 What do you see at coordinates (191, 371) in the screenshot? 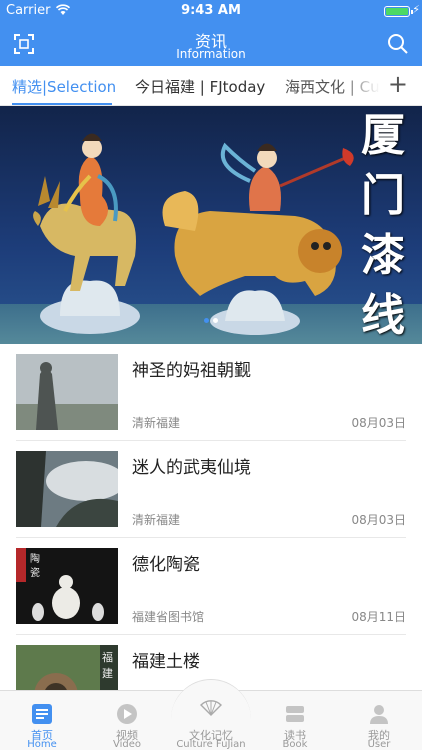
I see `news-title: 神圣的妈祖朝觐` at bounding box center [191, 371].